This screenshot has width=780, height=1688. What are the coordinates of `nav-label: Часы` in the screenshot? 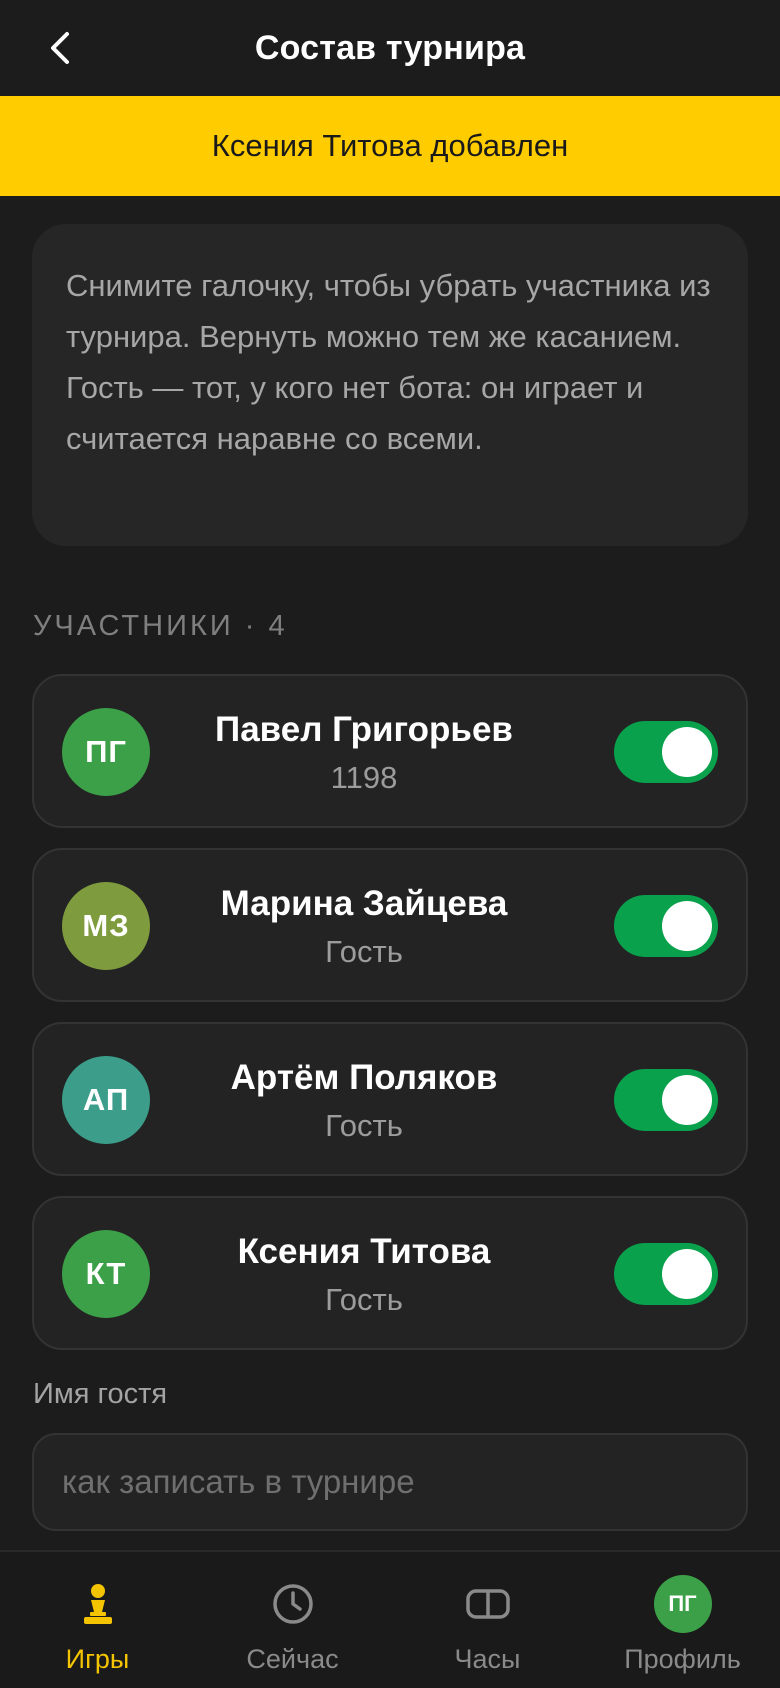 It's located at (487, 1659).